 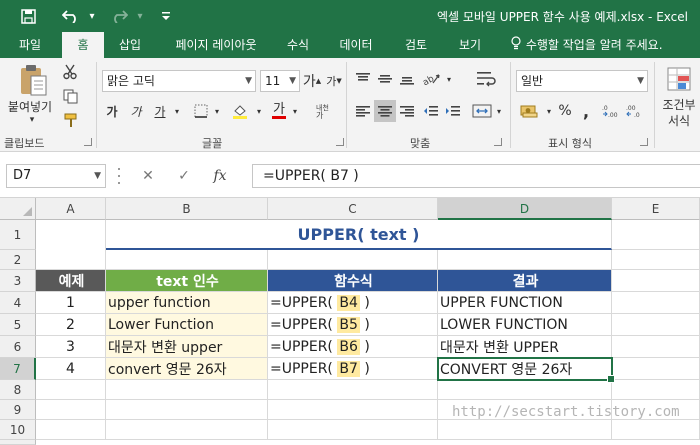 What do you see at coordinates (187, 209) in the screenshot?
I see `column-header-b: B` at bounding box center [187, 209].